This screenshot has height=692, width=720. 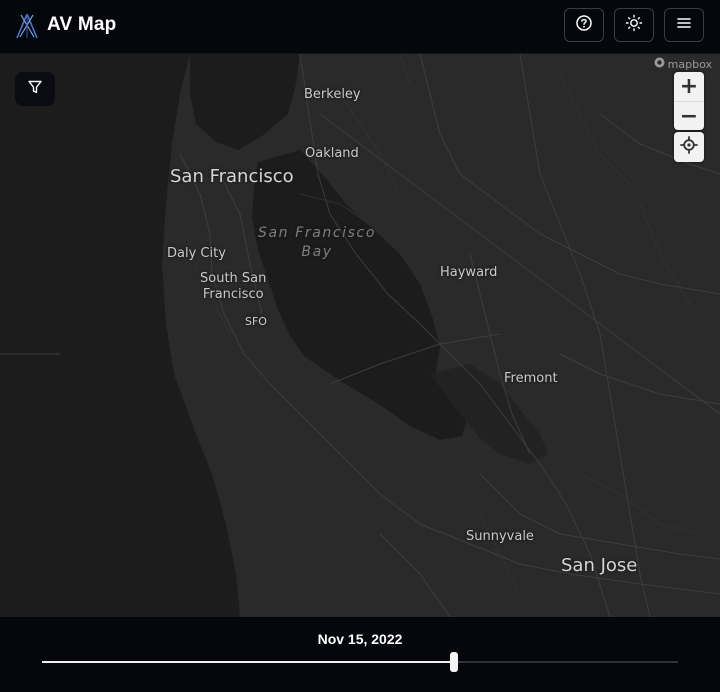 I want to click on map-label-sf-bay: San Francisco Bay, so click(x=317, y=243).